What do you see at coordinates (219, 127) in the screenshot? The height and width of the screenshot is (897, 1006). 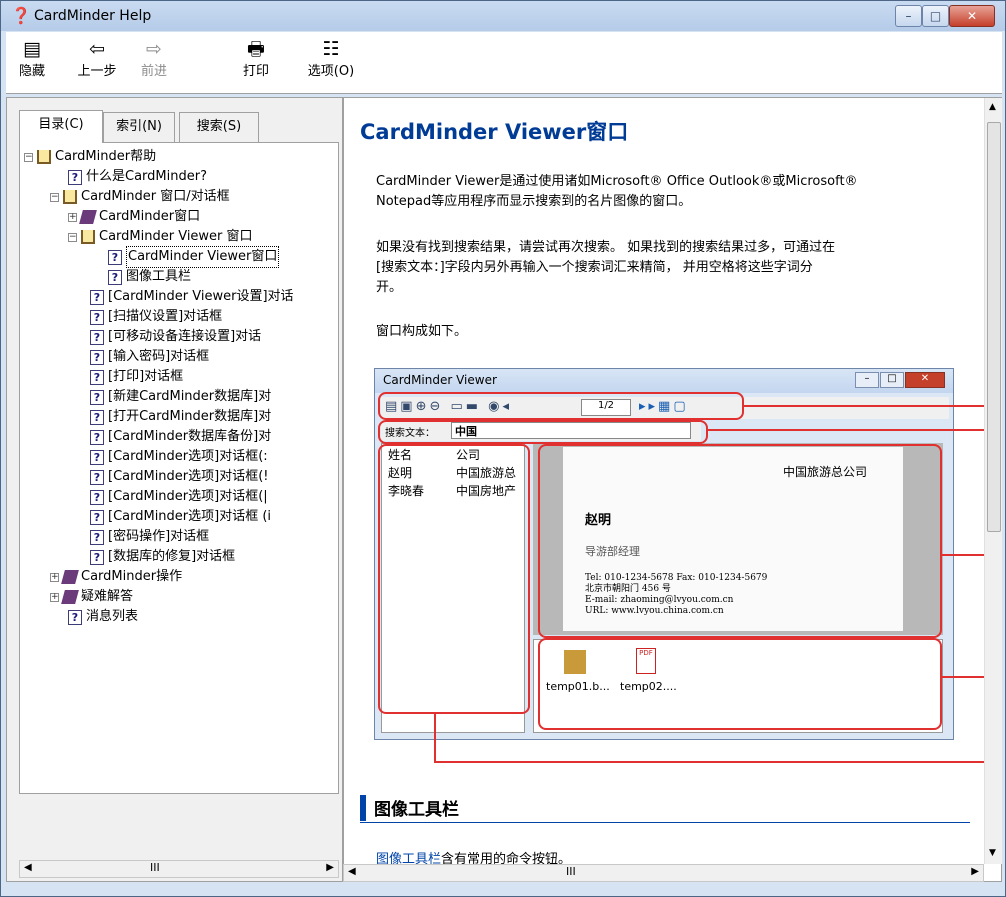 I see `tab-search: 搜索(S)` at bounding box center [219, 127].